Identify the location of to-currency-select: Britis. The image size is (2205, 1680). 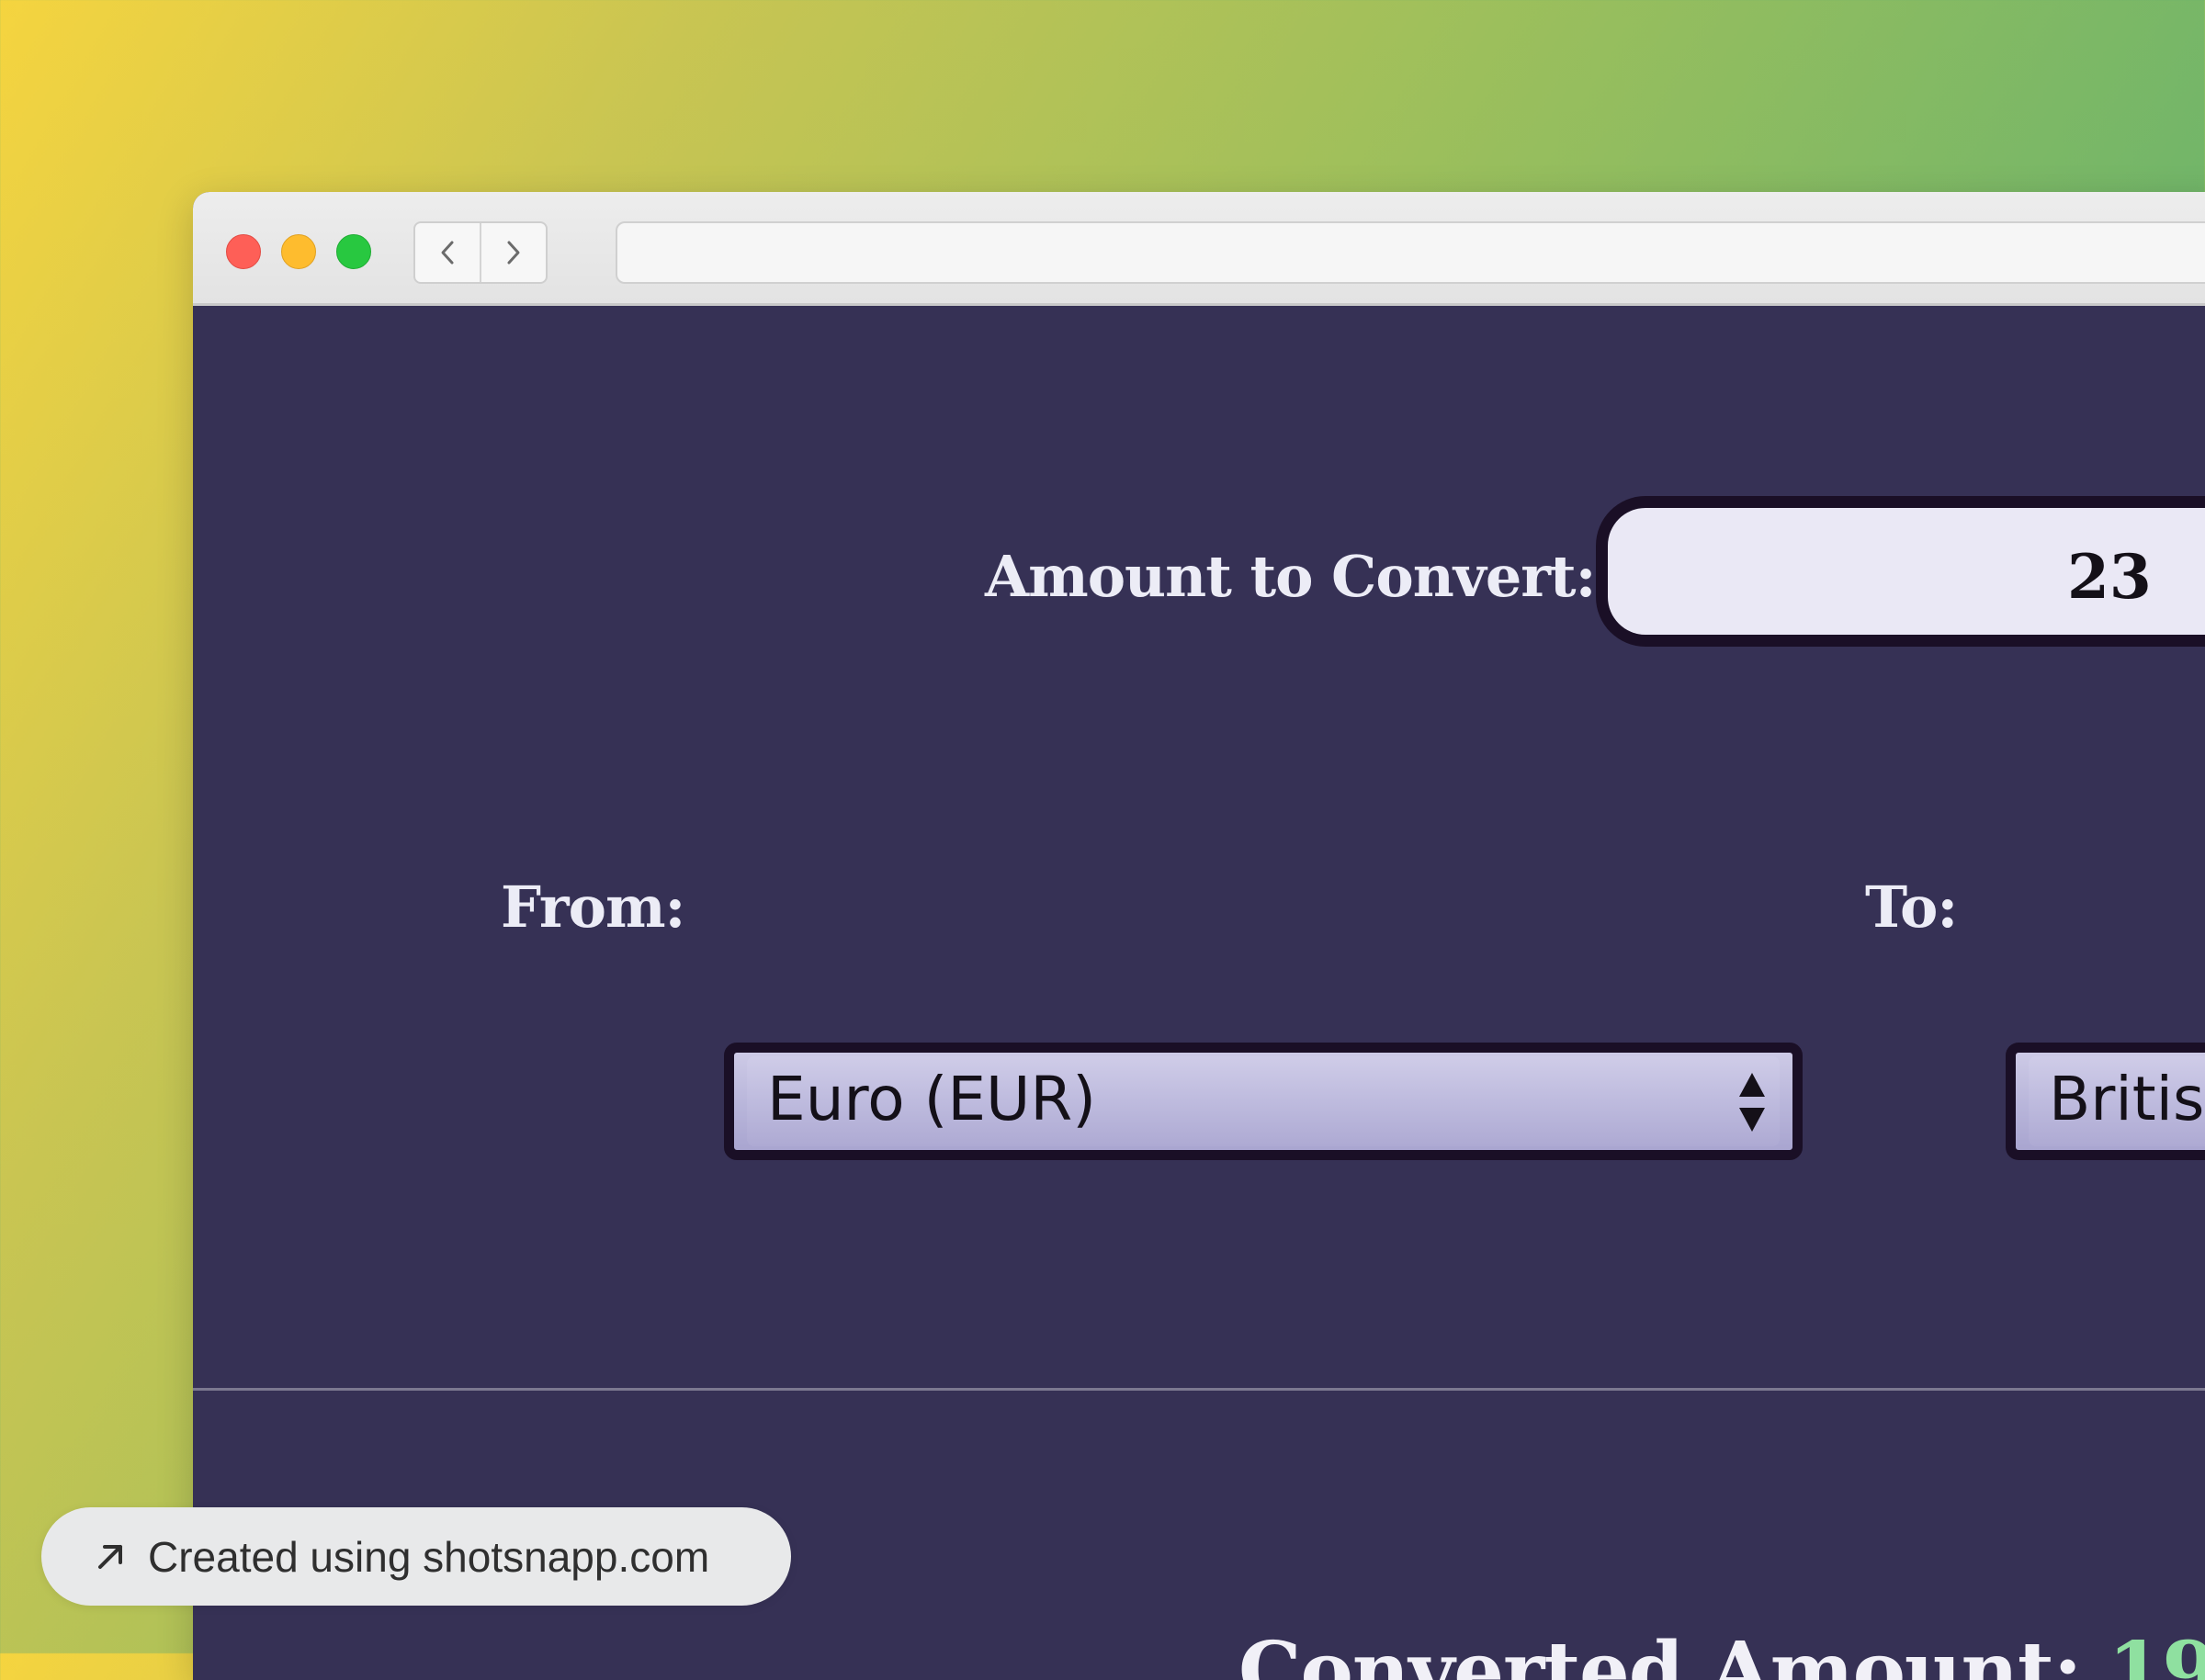
(2105, 1101).